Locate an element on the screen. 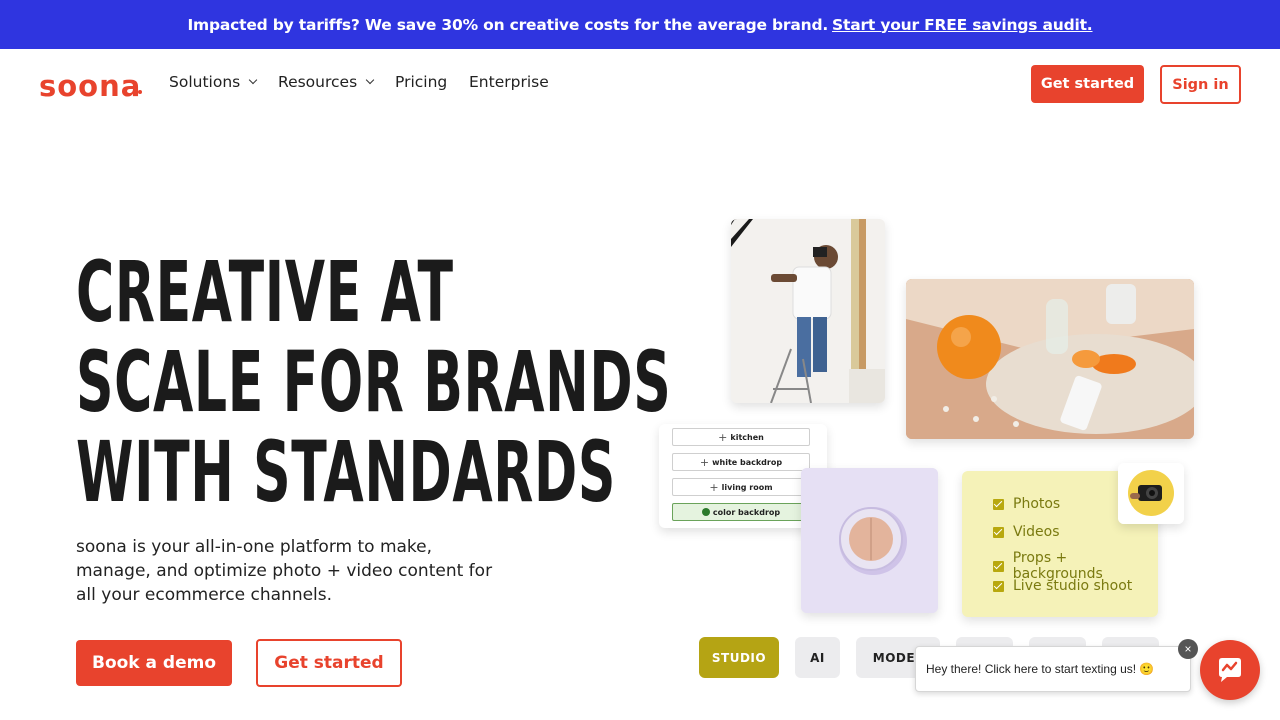 The image size is (1280, 720). compact-product-photo is located at coordinates (869, 540).